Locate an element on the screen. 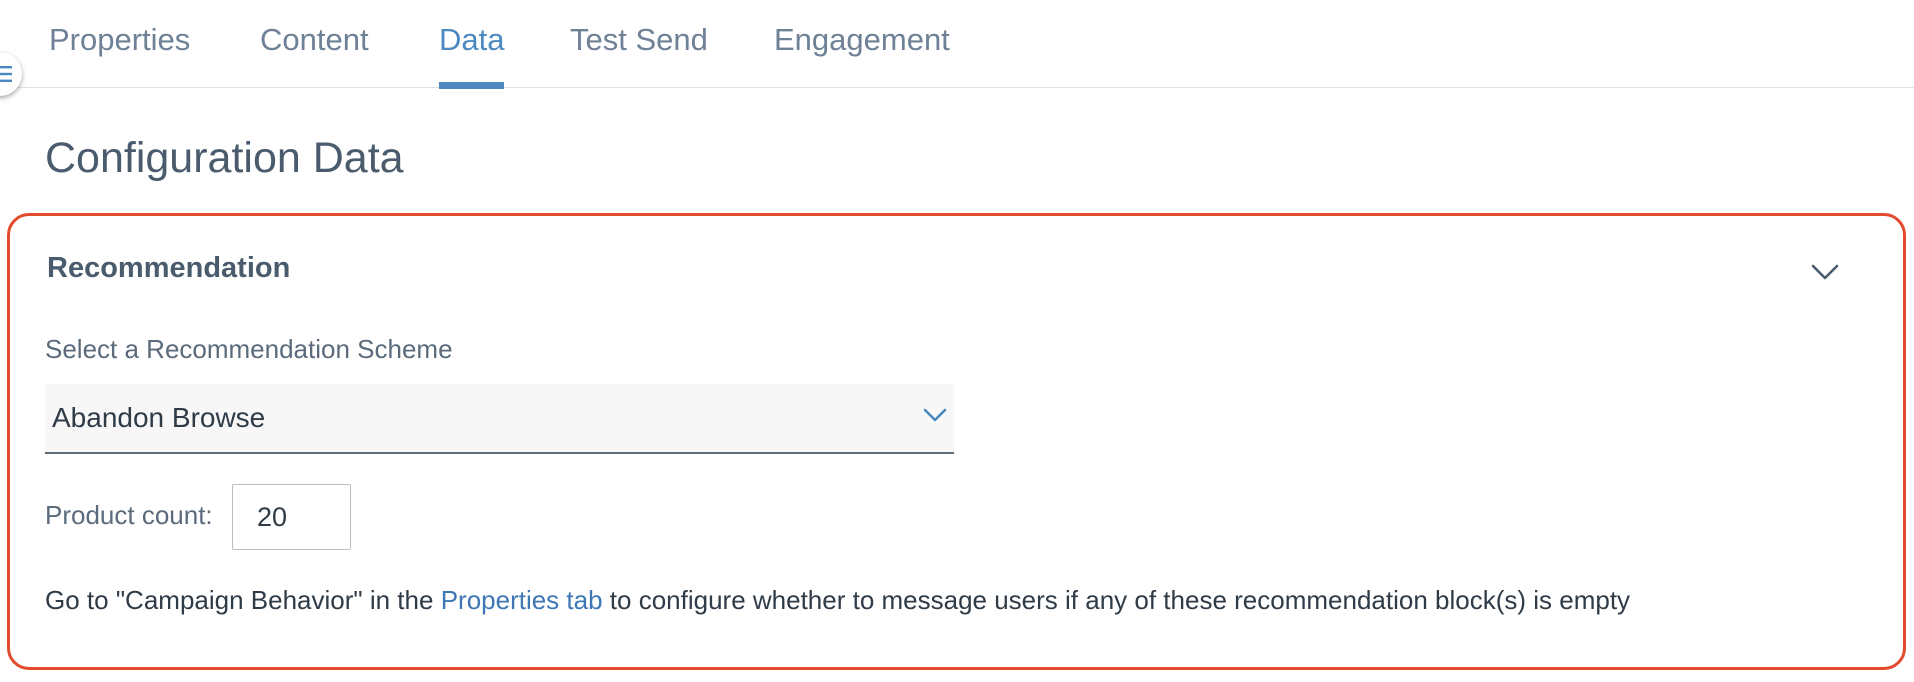  scheme-select: Abandon Browse is located at coordinates (499, 419).